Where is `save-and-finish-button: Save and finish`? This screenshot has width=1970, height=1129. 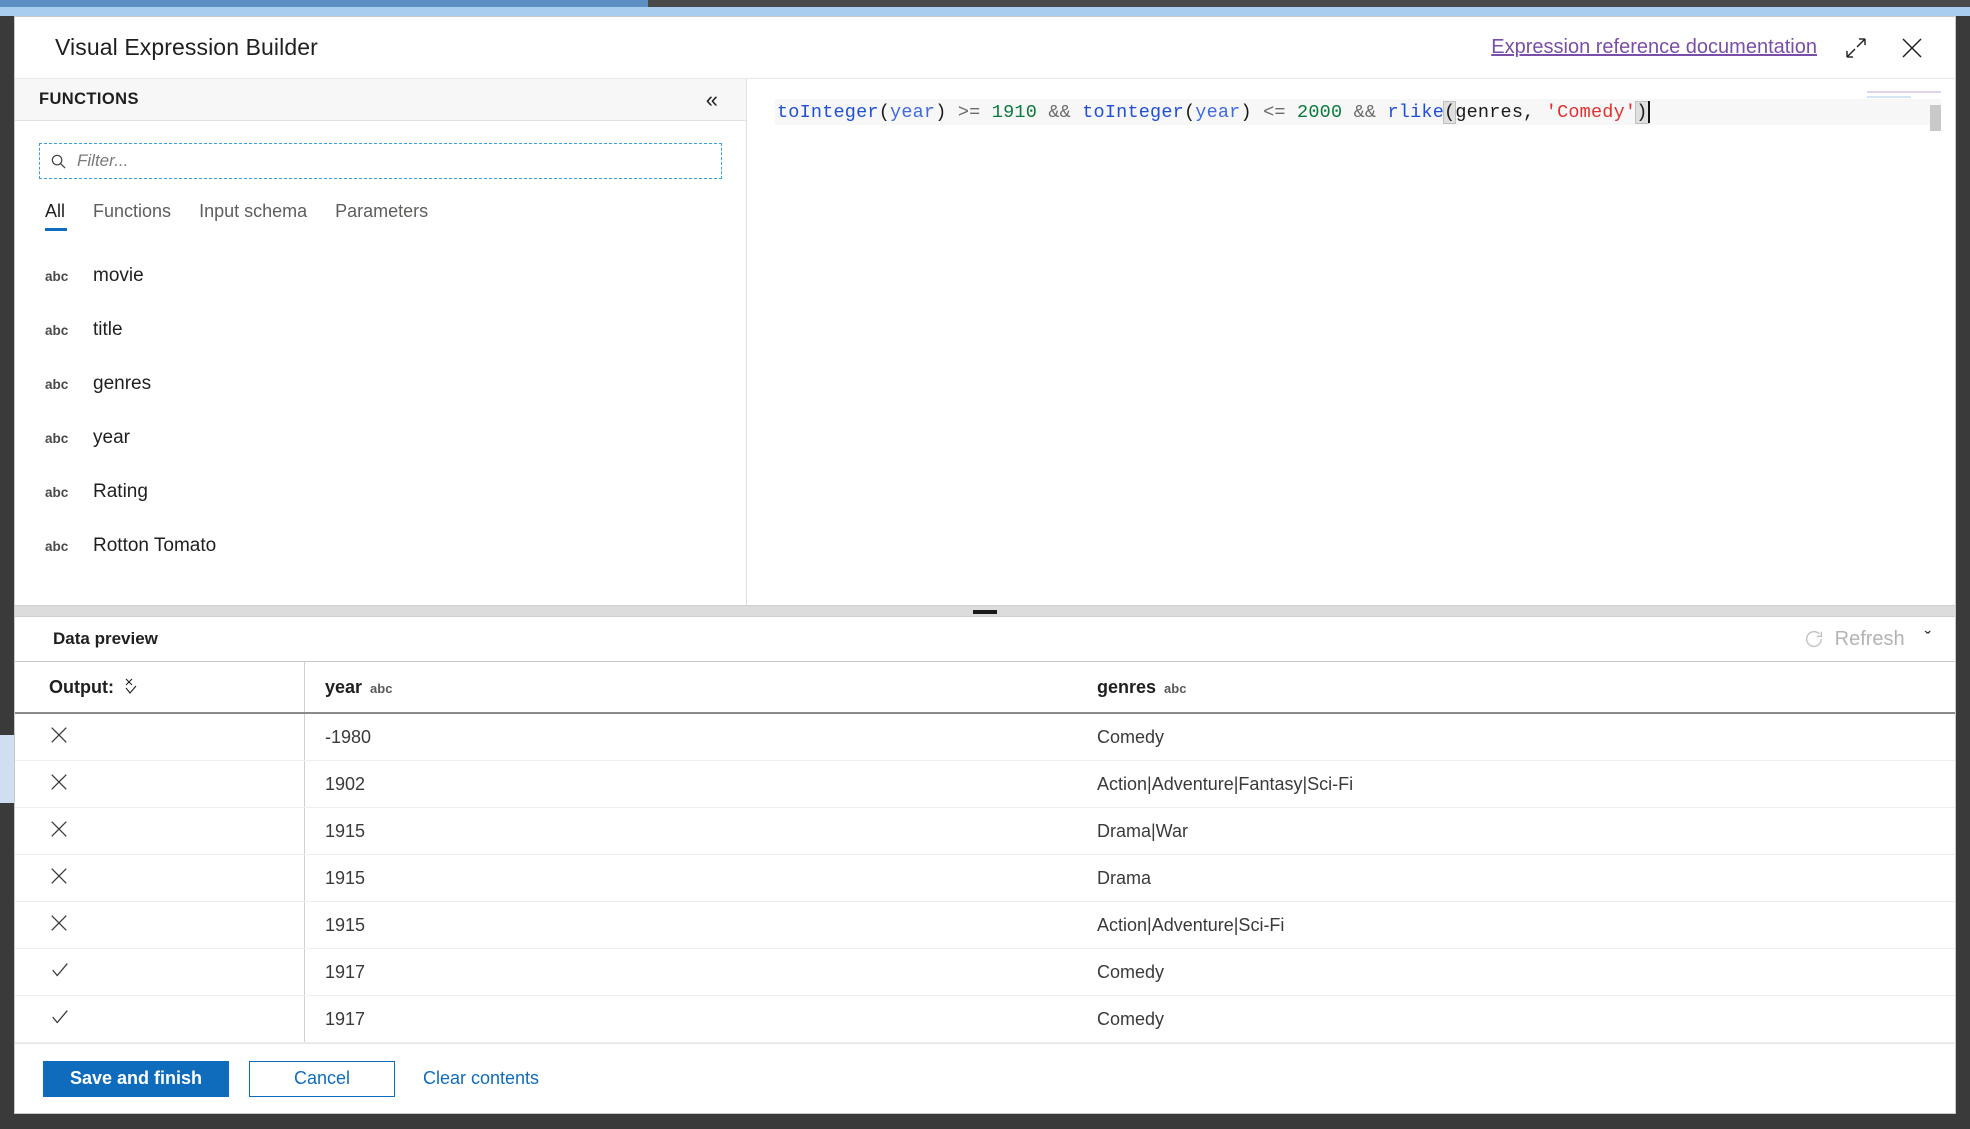 save-and-finish-button: Save and finish is located at coordinates (136, 1078).